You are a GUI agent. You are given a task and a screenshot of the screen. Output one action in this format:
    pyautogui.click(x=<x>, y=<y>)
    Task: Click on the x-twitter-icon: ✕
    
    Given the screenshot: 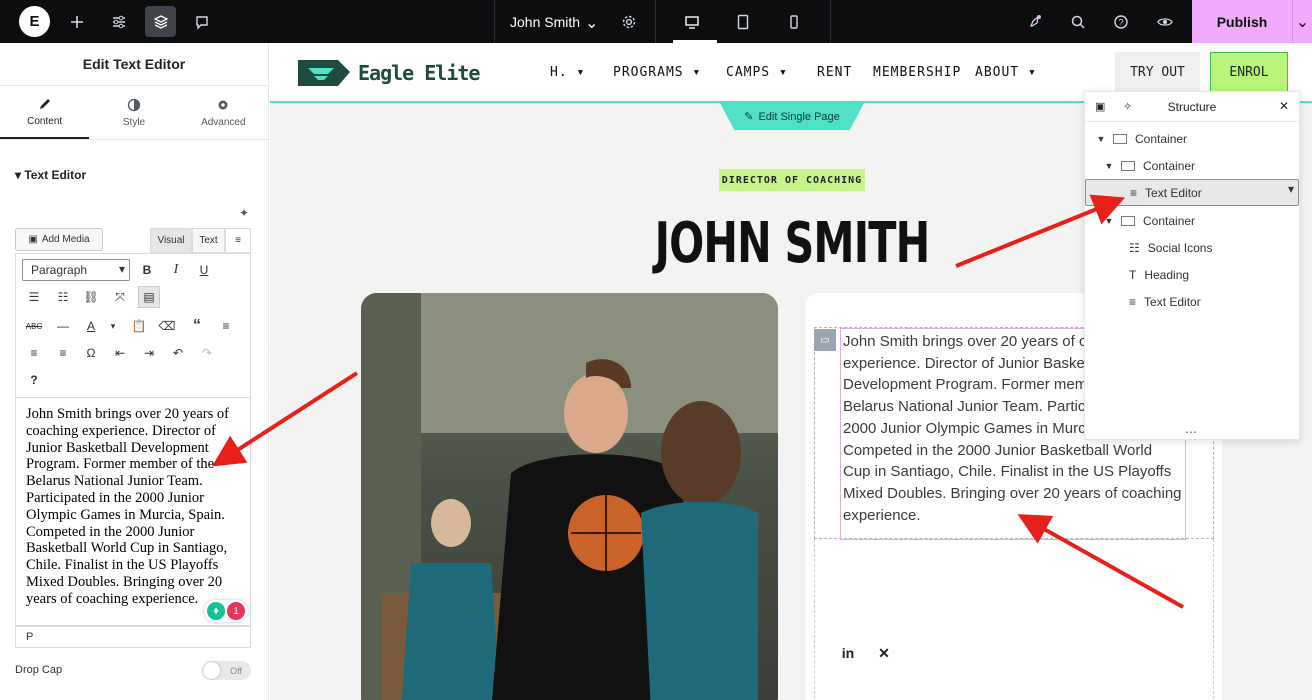 What is the action you would take?
    pyautogui.click(x=884, y=653)
    